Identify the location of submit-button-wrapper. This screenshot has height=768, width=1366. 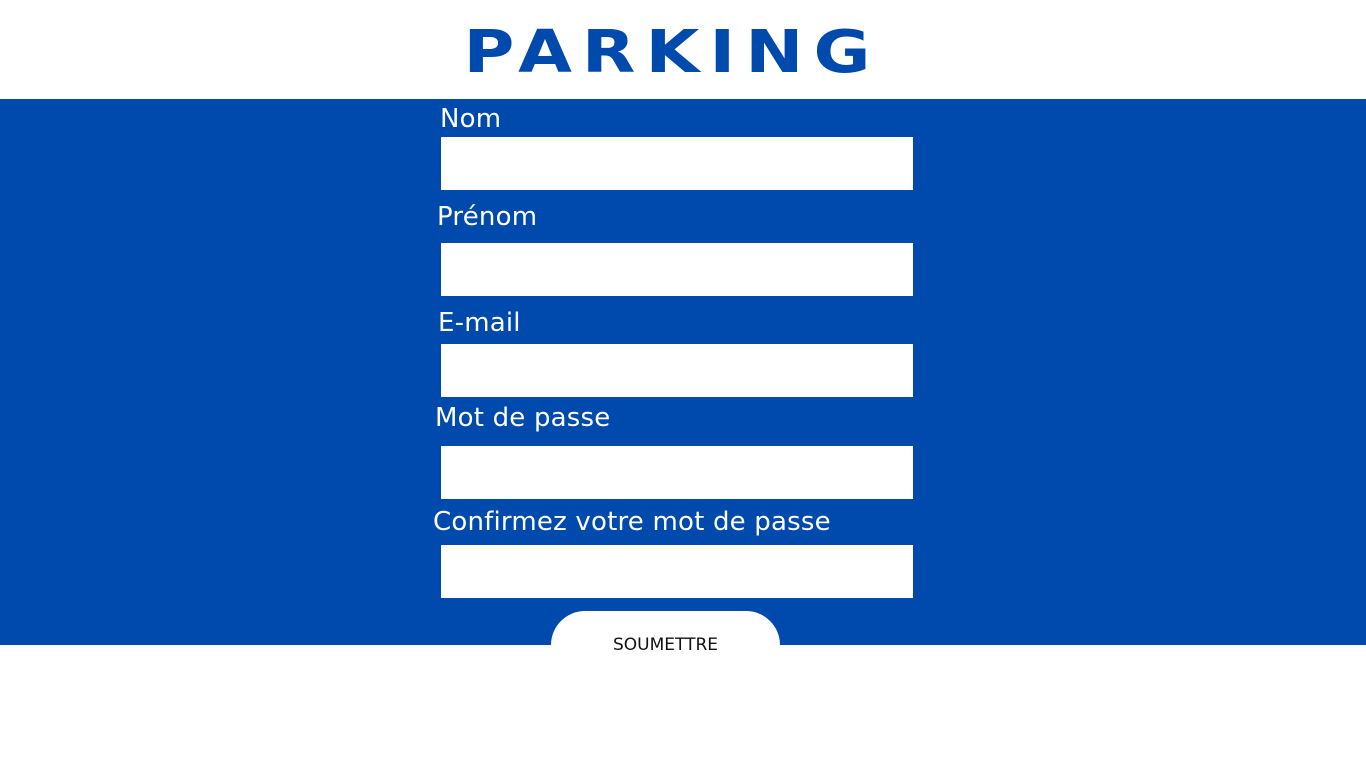
(665, 628).